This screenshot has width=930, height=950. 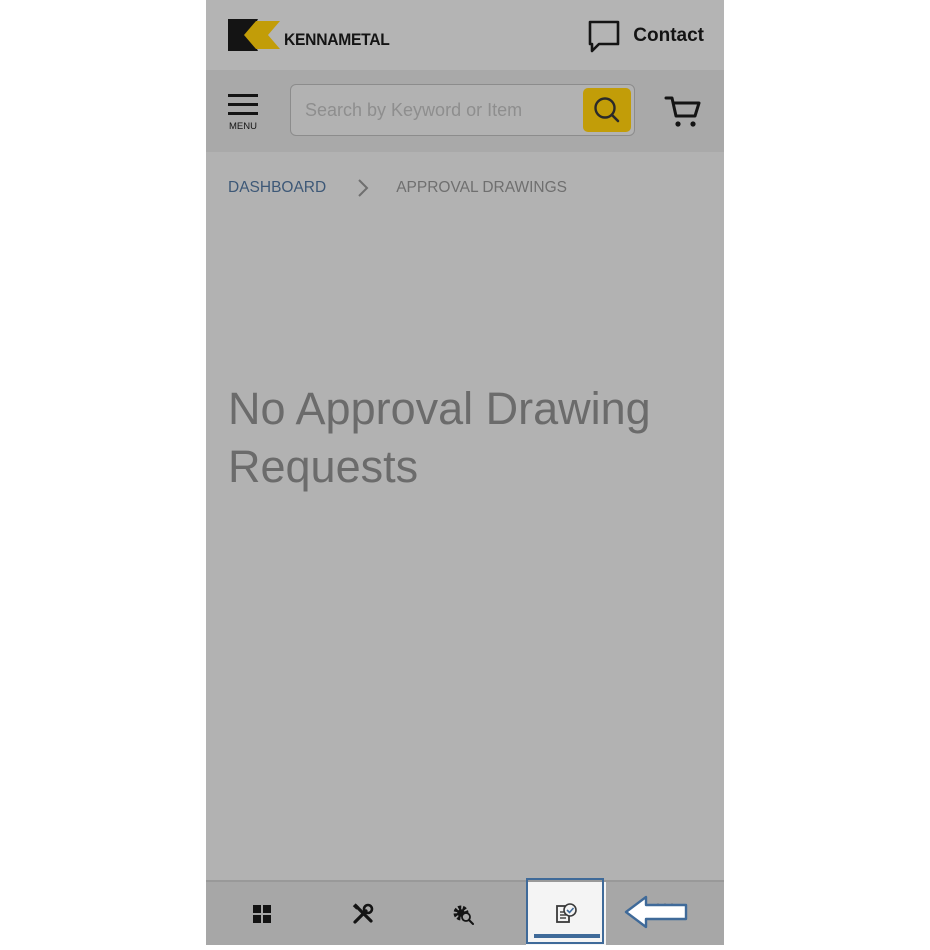 I want to click on search-button, so click(x=607, y=110).